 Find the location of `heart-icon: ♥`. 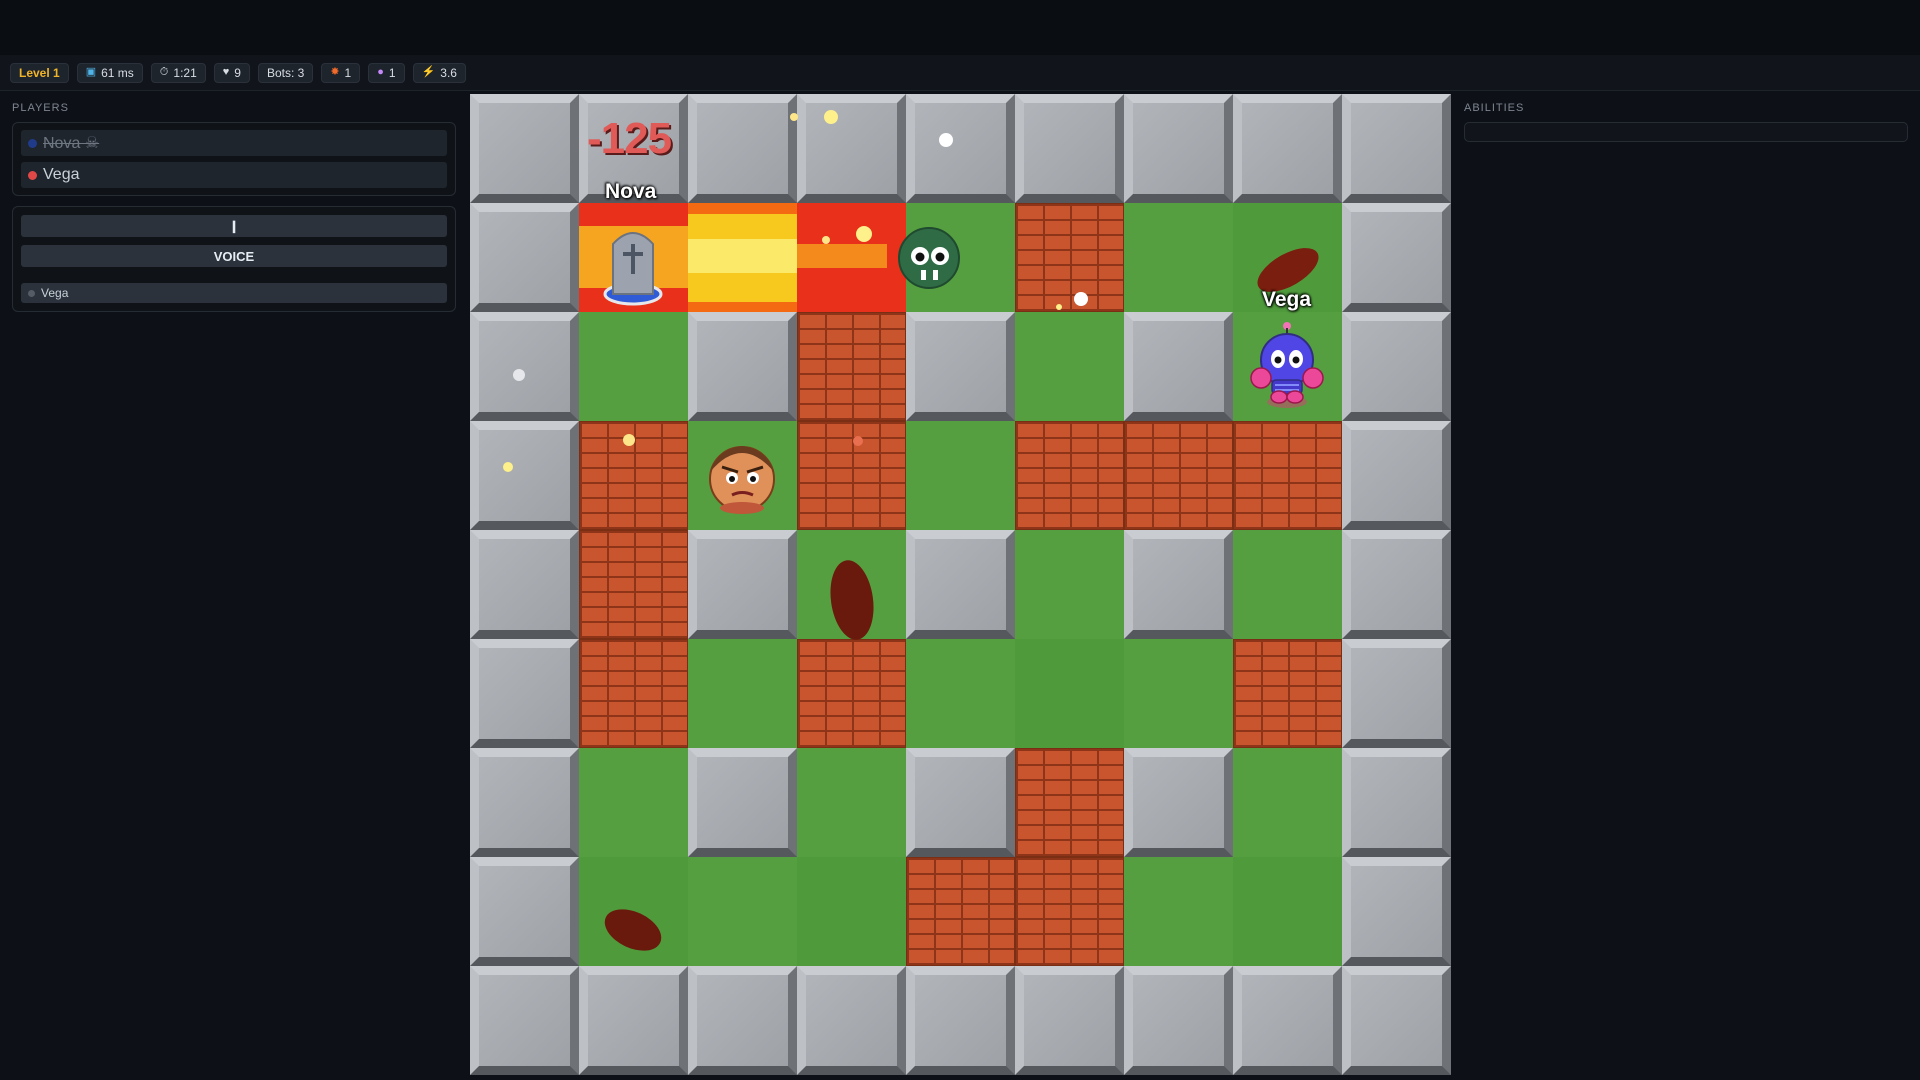

heart-icon: ♥ is located at coordinates (226, 72).